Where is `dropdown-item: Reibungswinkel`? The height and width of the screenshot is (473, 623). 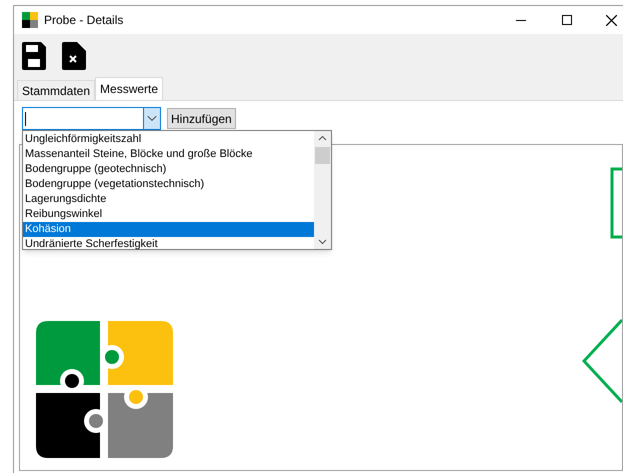 dropdown-item: Reibungswinkel is located at coordinates (168, 214).